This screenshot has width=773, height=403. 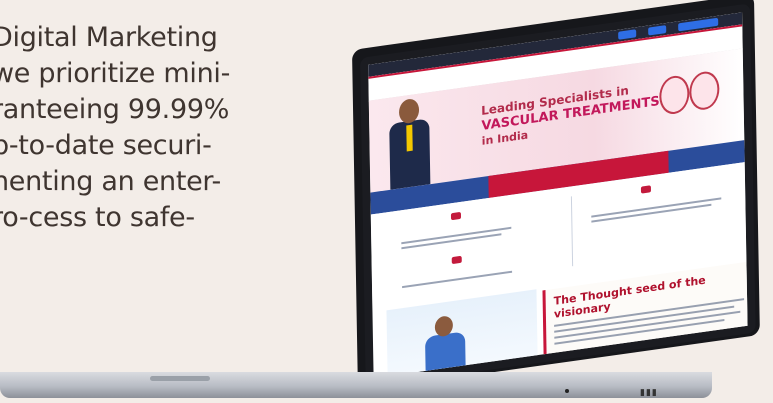 What do you see at coordinates (115, 73) in the screenshot?
I see `copy-line: we prioritize mini-` at bounding box center [115, 73].